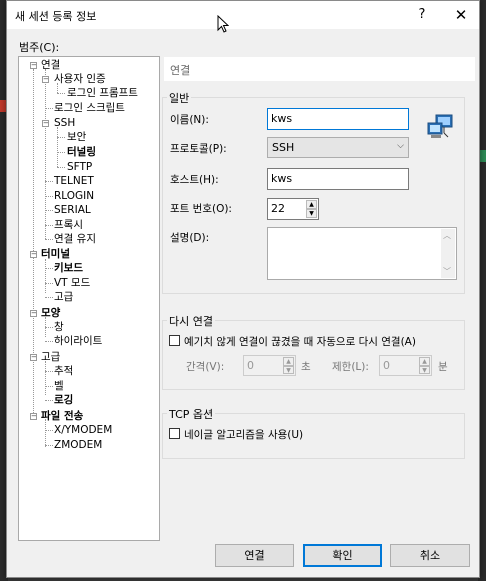 This screenshot has width=486, height=581. Describe the element at coordinates (190, 238) in the screenshot. I see `description-label: 설명(D):` at that location.